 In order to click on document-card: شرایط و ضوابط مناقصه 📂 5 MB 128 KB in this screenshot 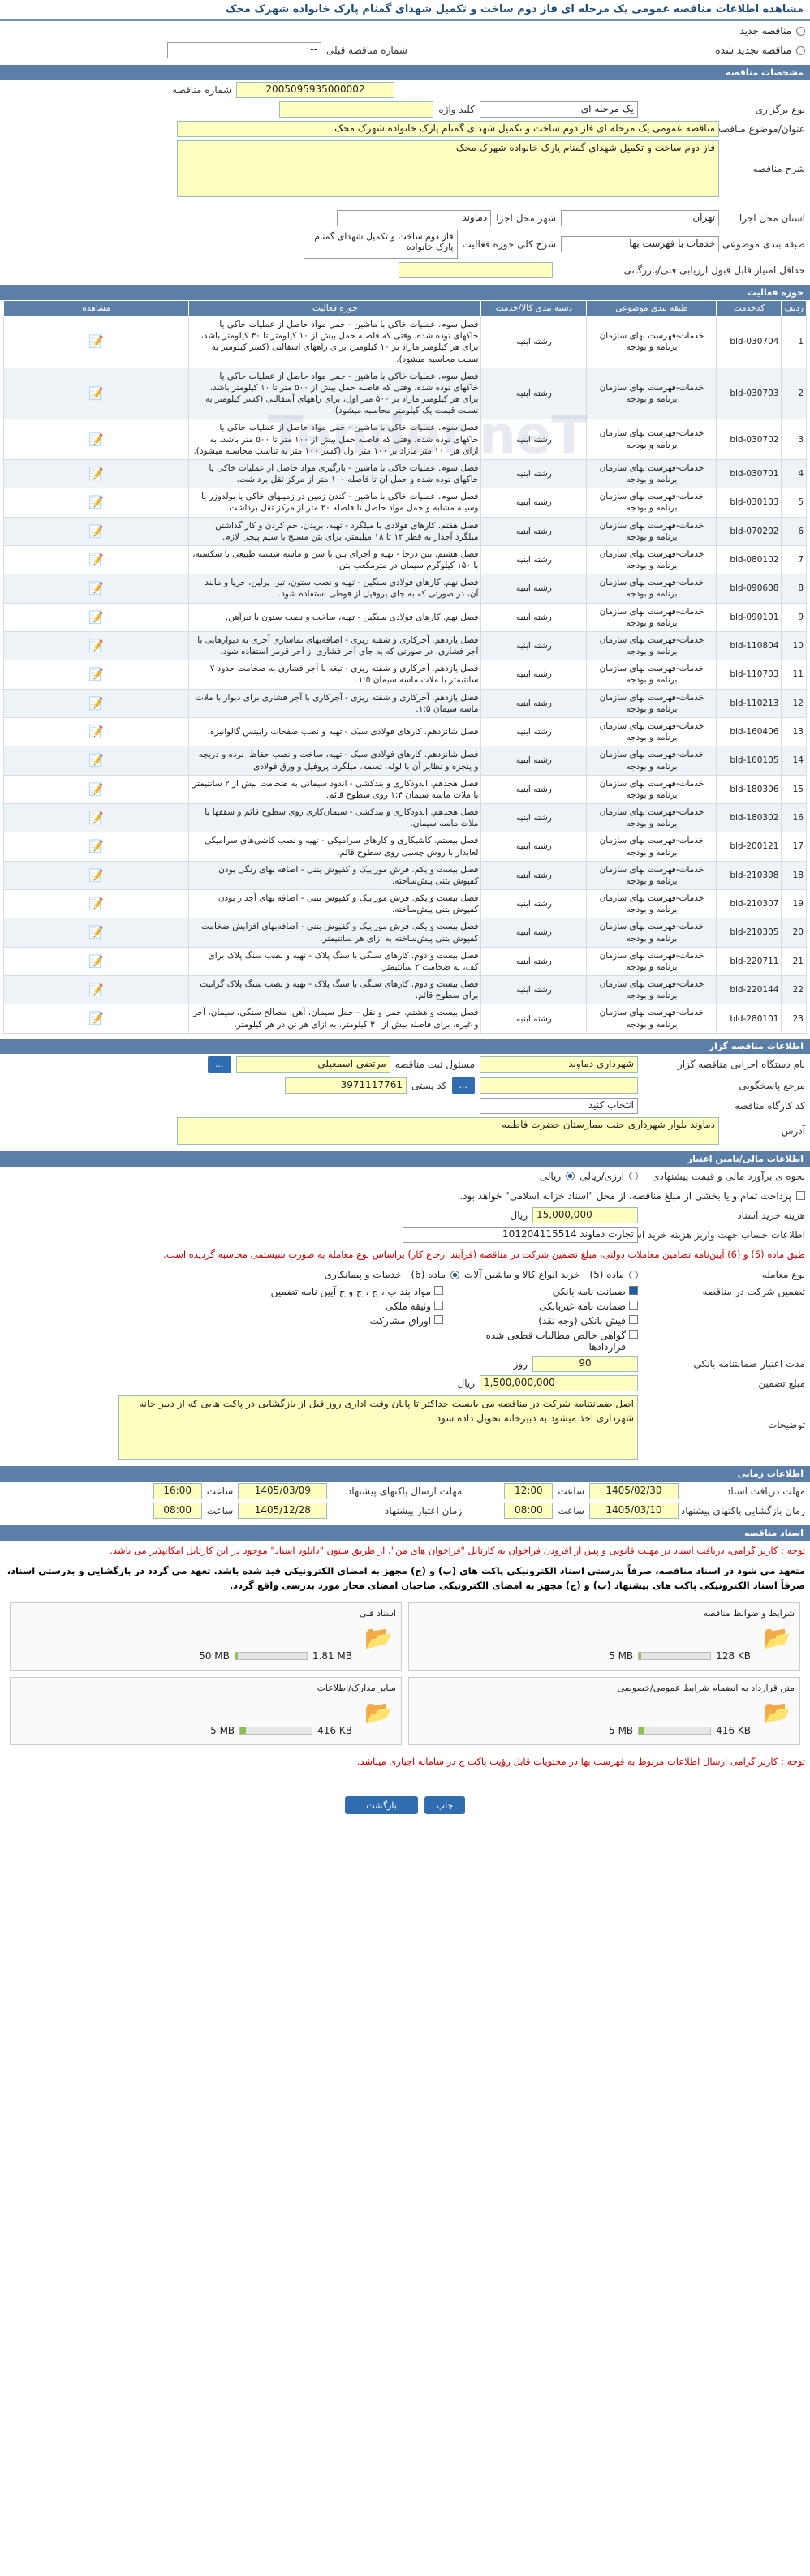, I will do `click(604, 1637)`.